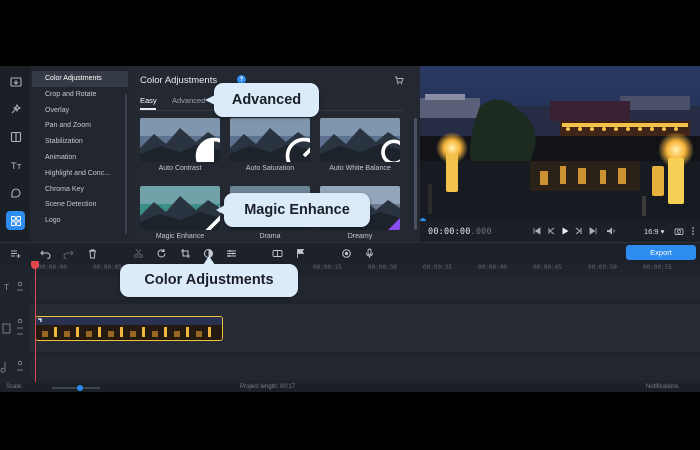 This screenshot has width=700, height=450. I want to click on project-length: Project length: 00:17, so click(268, 387).